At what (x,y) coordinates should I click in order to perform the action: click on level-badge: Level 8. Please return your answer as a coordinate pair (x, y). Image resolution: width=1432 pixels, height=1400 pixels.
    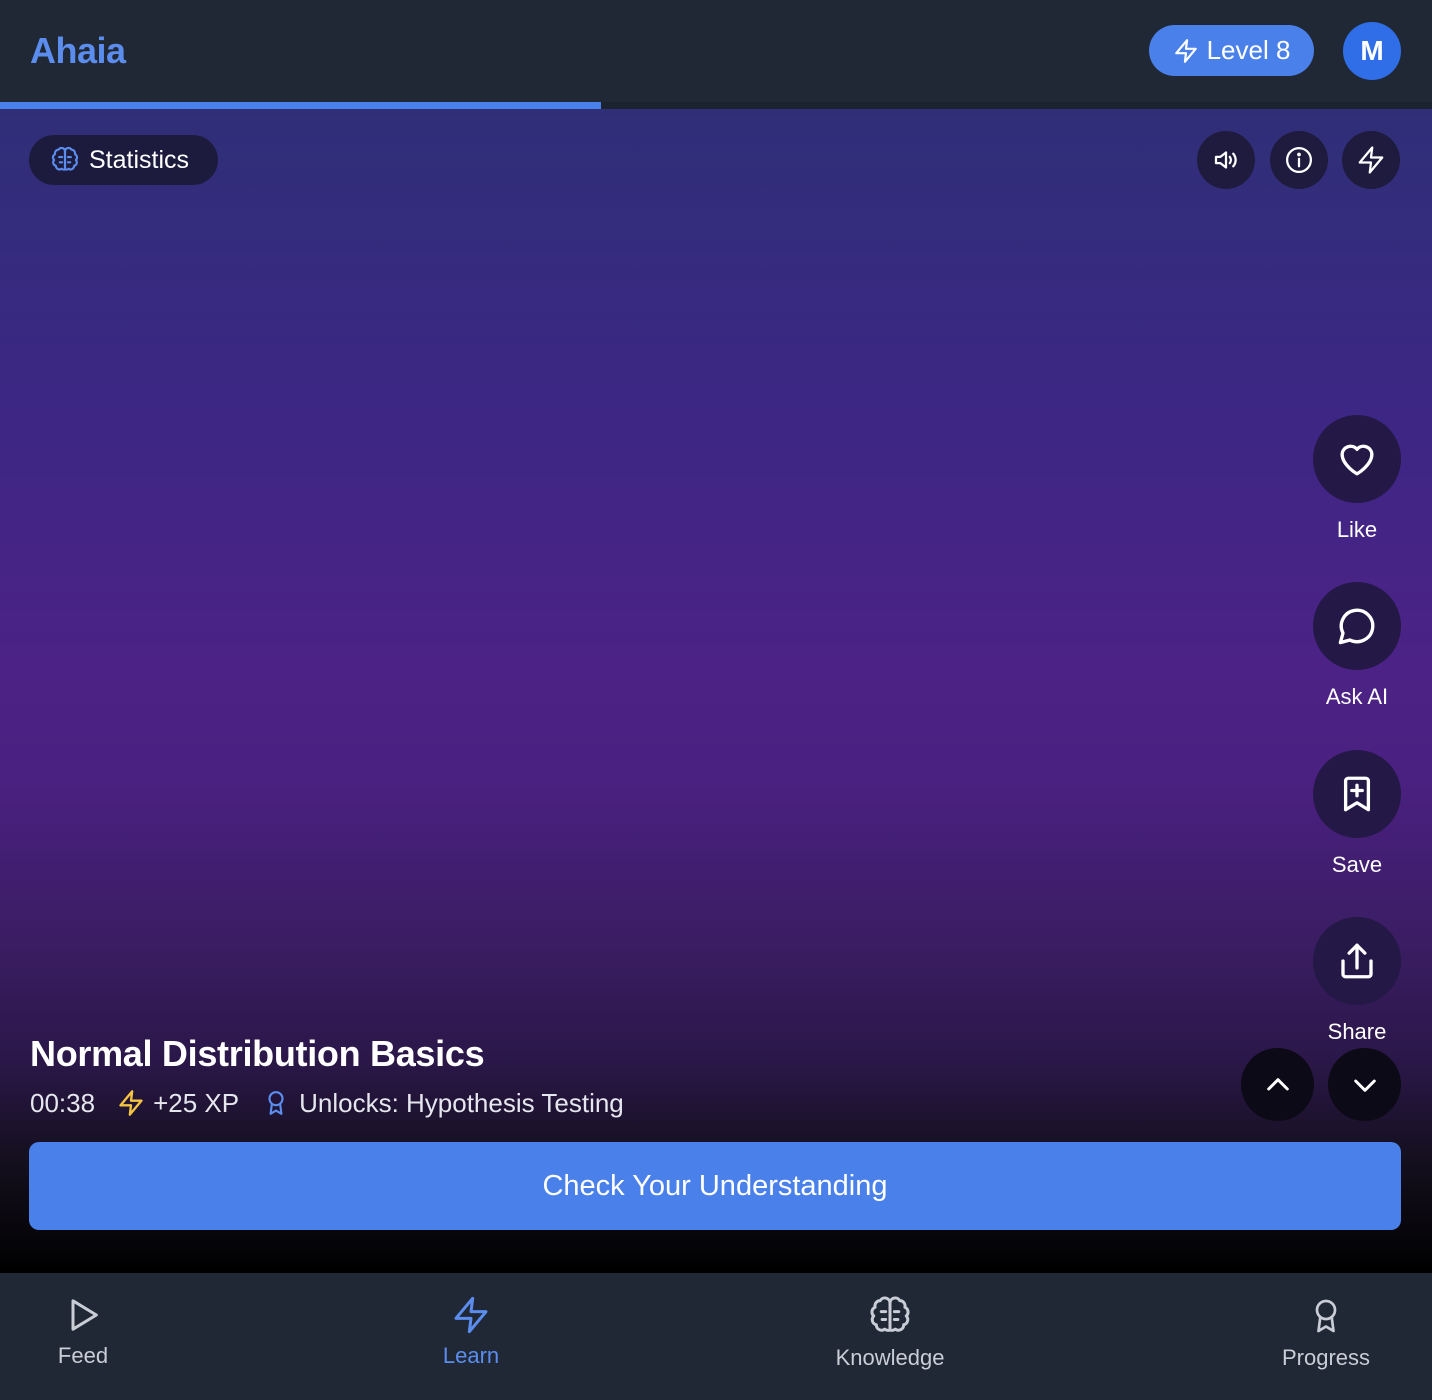
    Looking at the image, I should click on (1231, 50).